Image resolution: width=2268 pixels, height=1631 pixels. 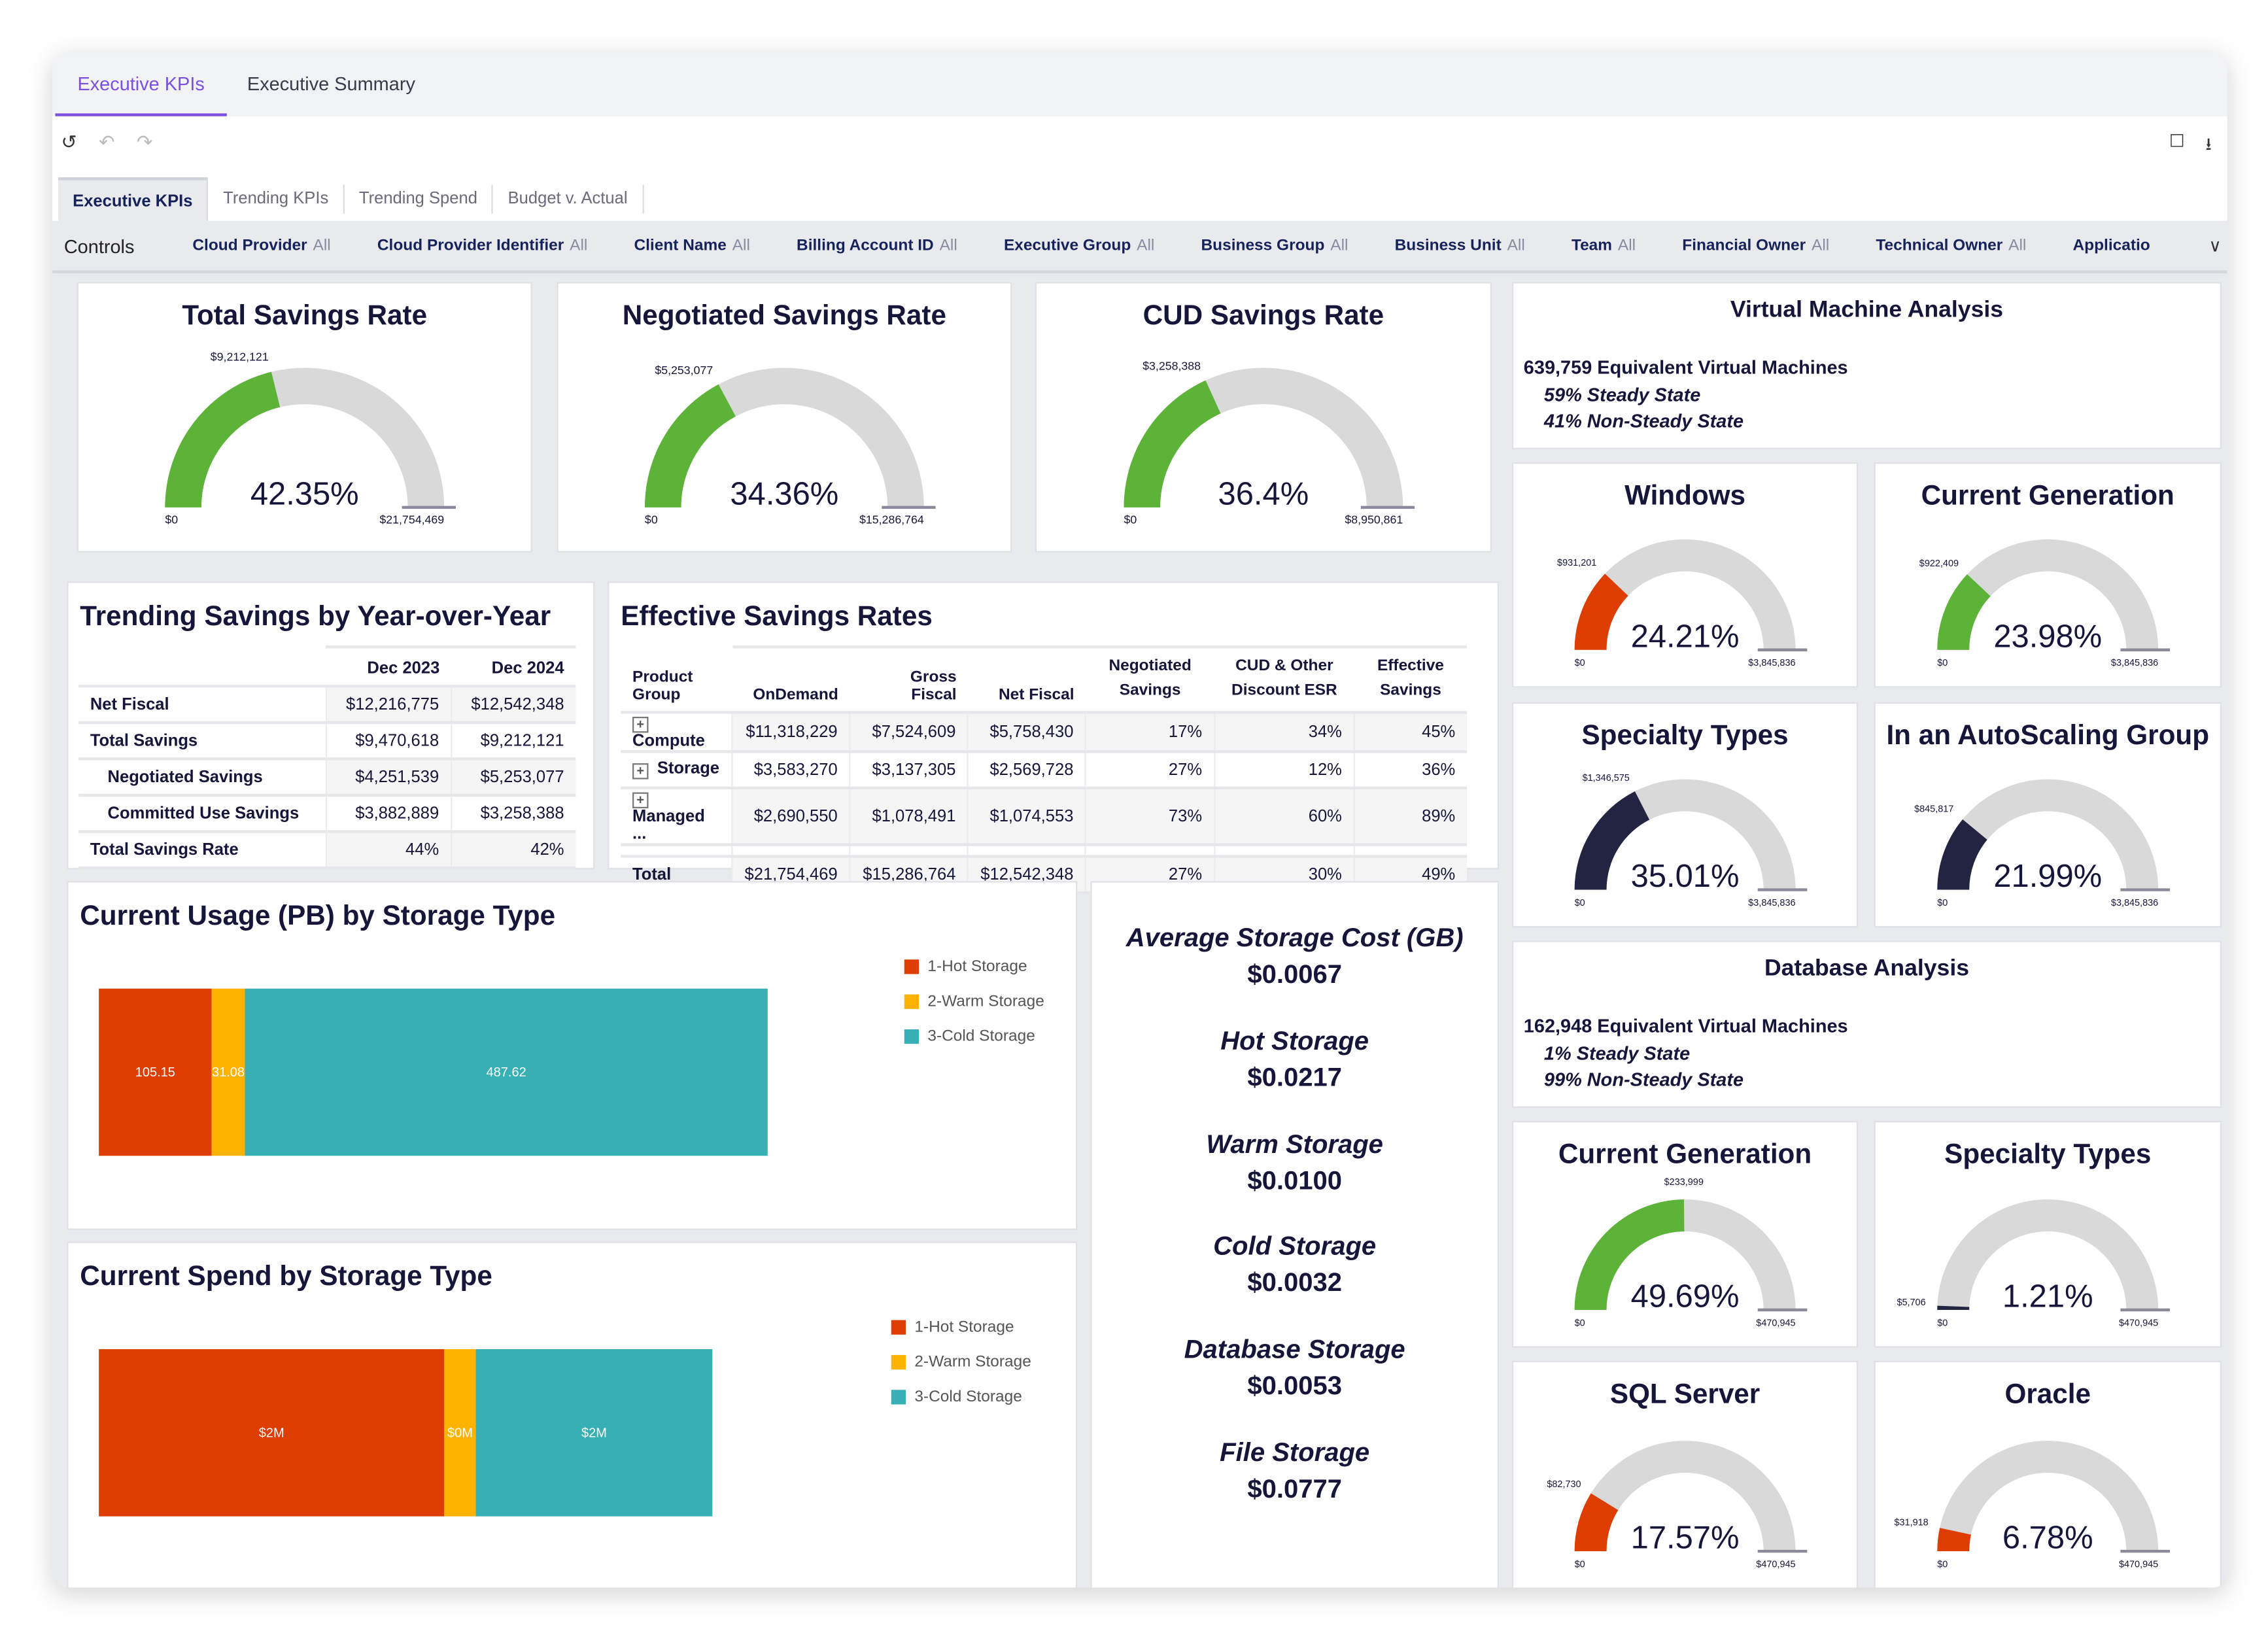 I want to click on filter-cloud-provider: Cloud Provider All, so click(x=261, y=245).